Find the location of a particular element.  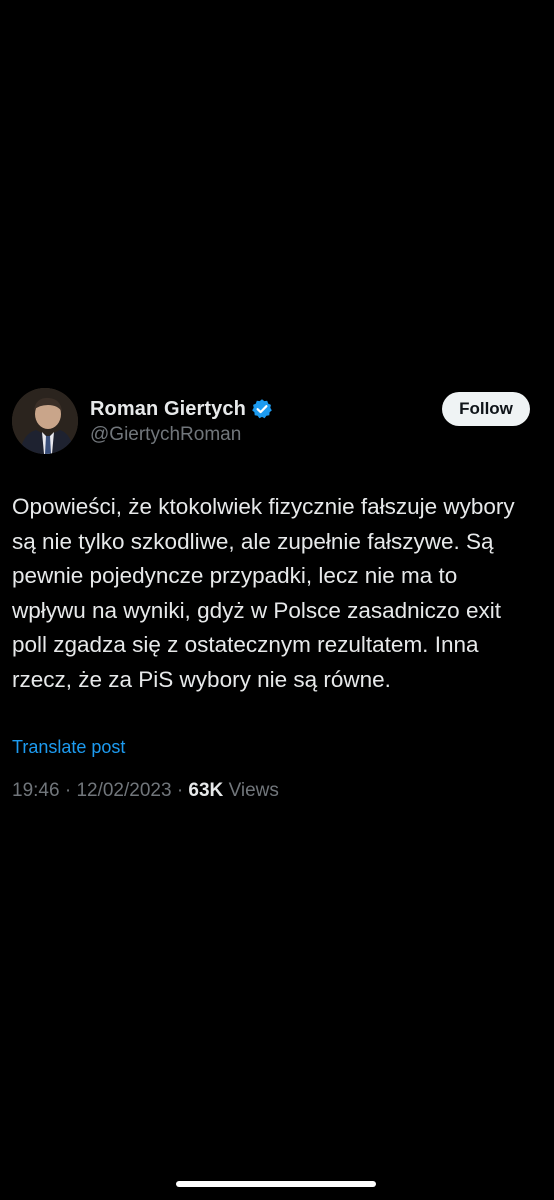

tweet-date: 12/02/2023 is located at coordinates (123, 790).